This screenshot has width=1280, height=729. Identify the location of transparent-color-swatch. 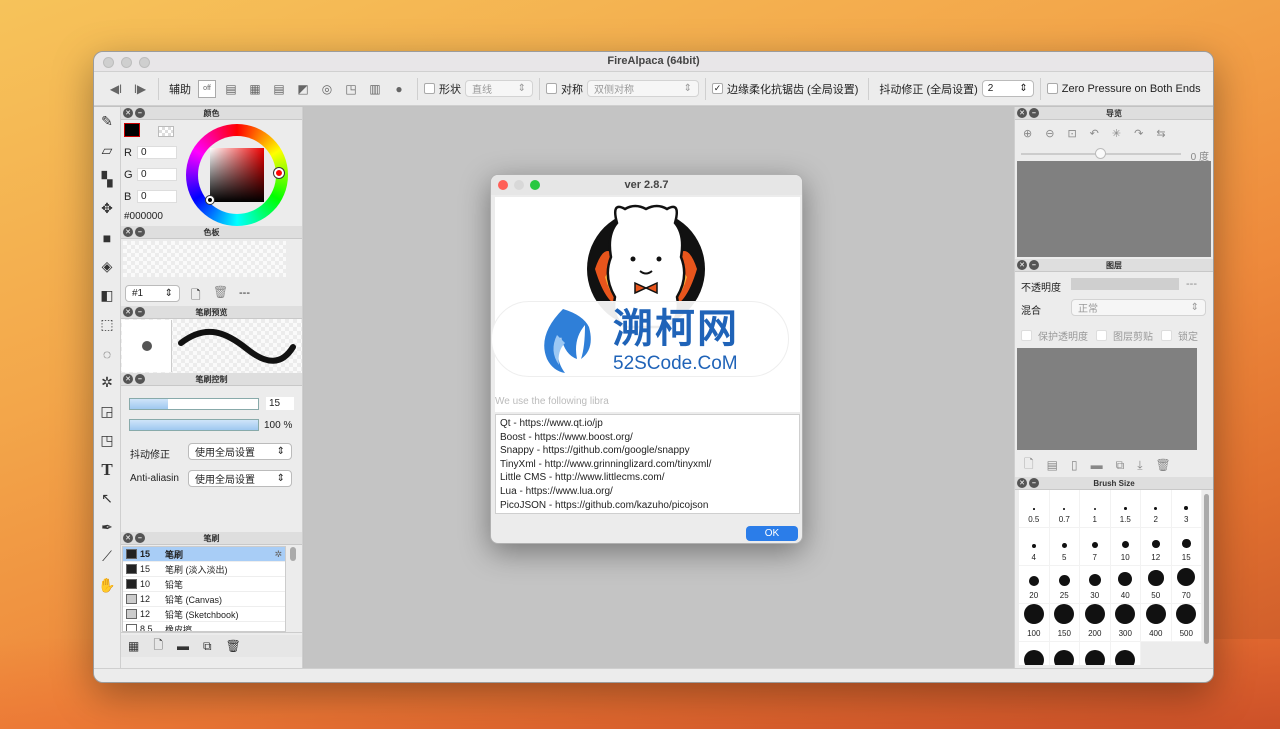
(166, 131).